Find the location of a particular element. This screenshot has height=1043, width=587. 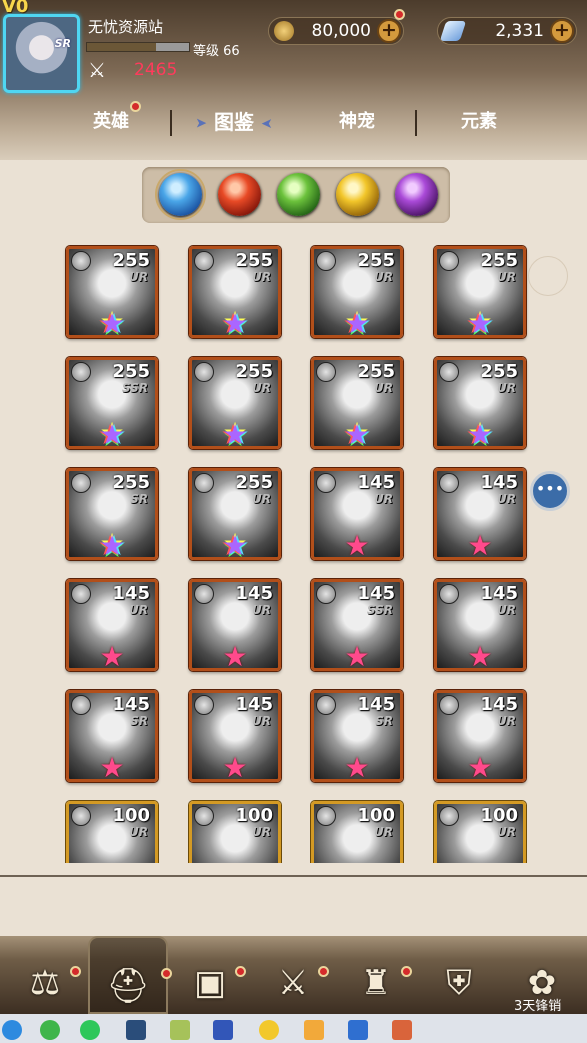

tab-heroes-label: 英雄 is located at coordinates (111, 121).